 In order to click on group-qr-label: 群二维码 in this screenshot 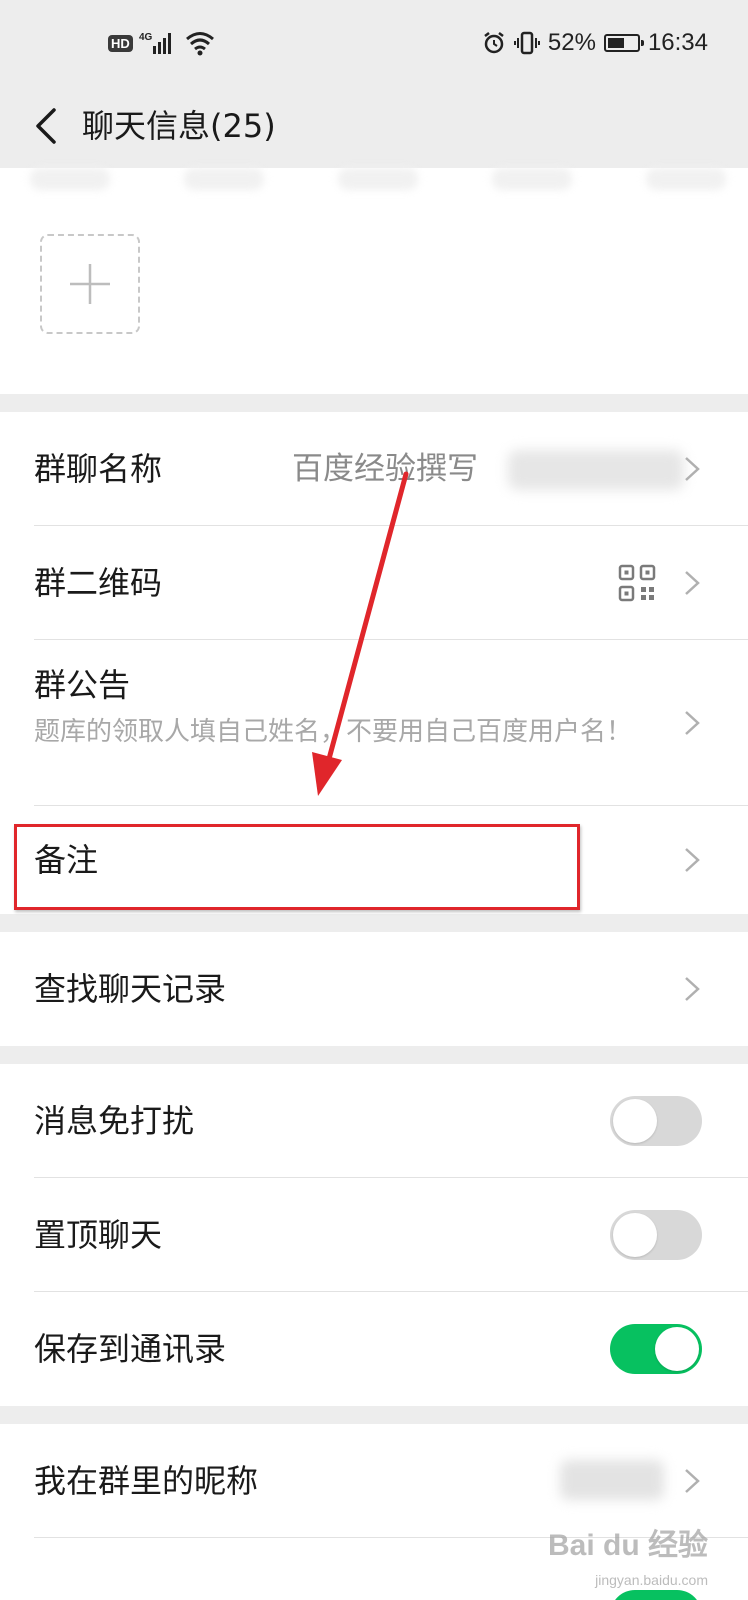, I will do `click(98, 583)`.